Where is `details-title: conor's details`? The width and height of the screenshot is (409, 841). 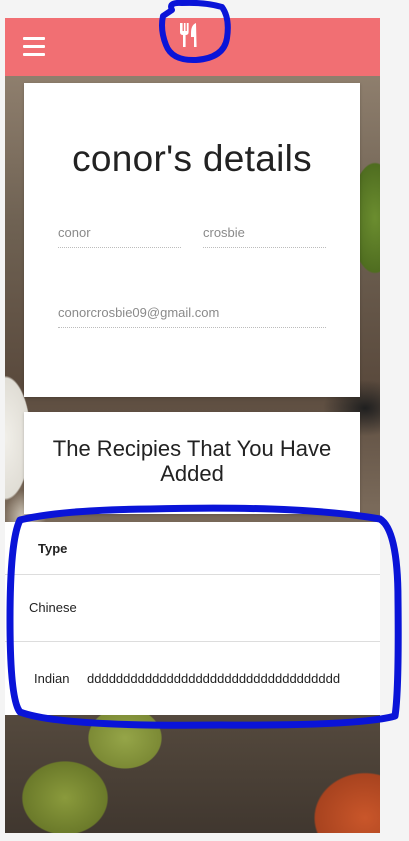 details-title: conor's details is located at coordinates (192, 158).